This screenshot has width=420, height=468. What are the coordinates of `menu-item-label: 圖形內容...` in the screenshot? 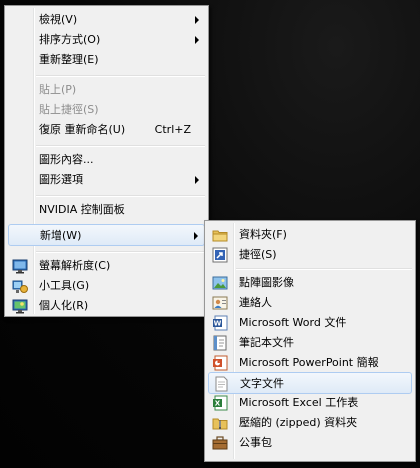 It's located at (66, 159).